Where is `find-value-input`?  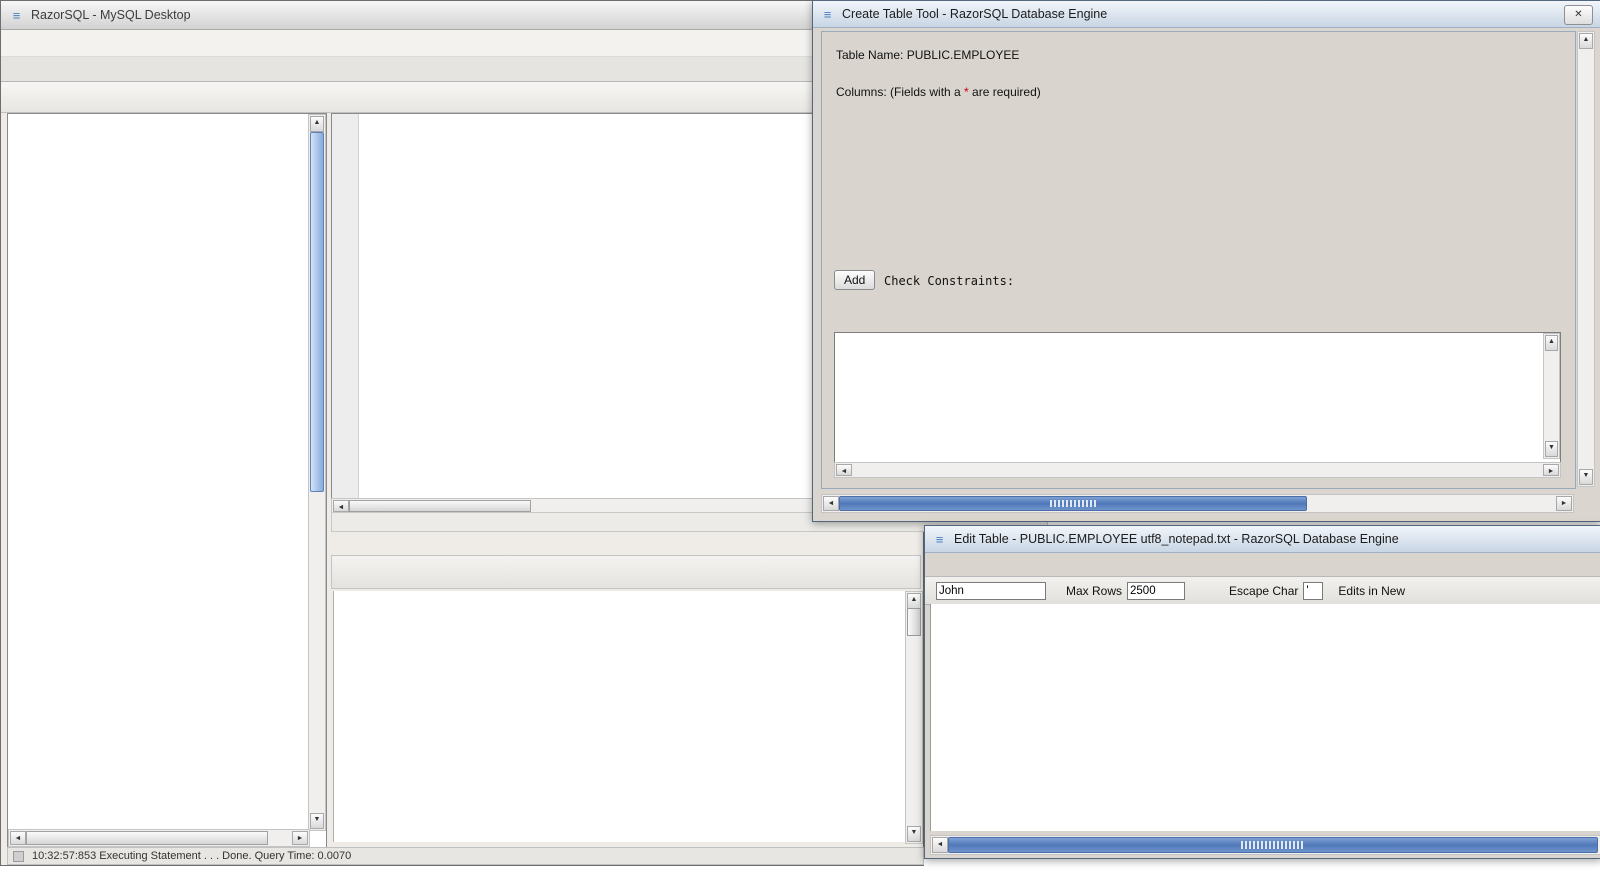
find-value-input is located at coordinates (991, 590).